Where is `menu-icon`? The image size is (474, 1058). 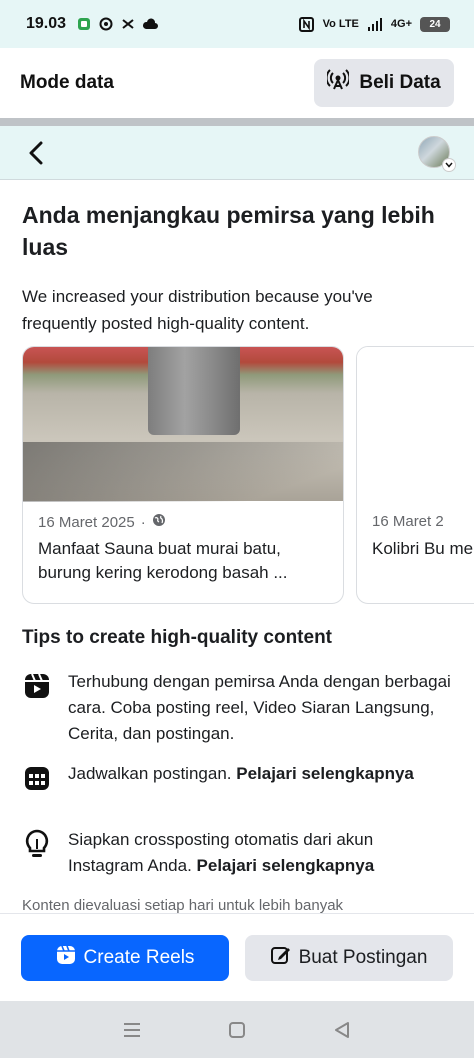 menu-icon is located at coordinates (132, 1029).